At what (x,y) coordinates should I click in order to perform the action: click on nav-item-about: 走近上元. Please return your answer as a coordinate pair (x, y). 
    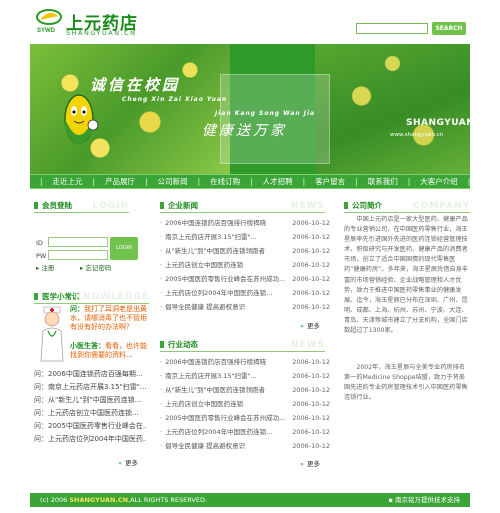
    Looking at the image, I should click on (68, 181).